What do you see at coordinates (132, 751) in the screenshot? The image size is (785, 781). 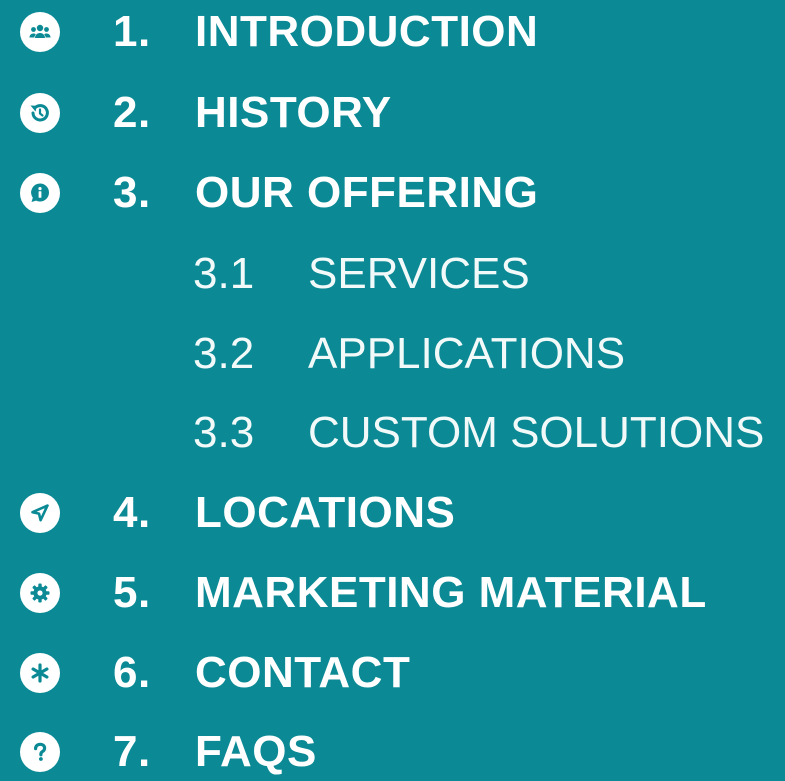 I see `toc-number: 7.` at bounding box center [132, 751].